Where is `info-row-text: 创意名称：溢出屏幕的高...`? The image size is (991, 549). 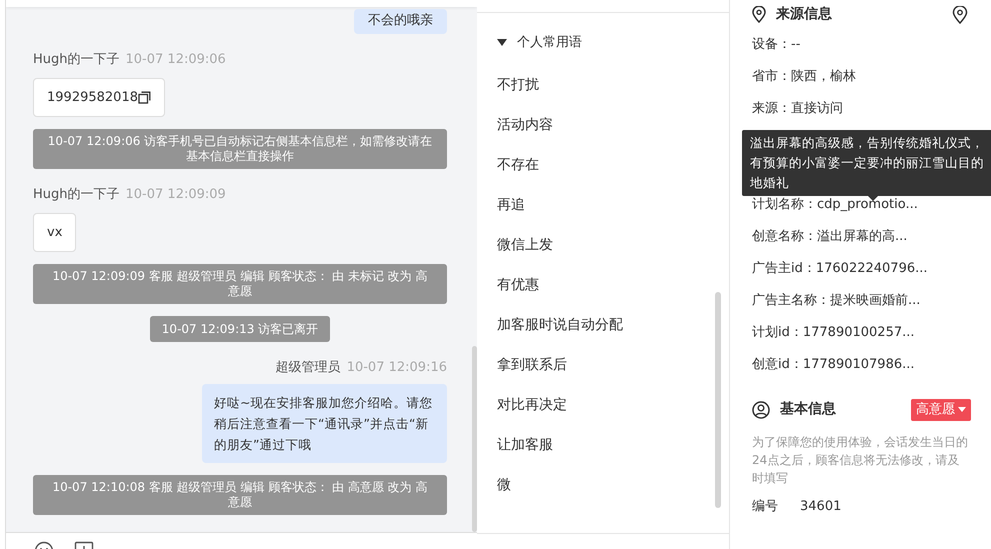
info-row-text: 创意名称：溢出屏幕的高... is located at coordinates (830, 237).